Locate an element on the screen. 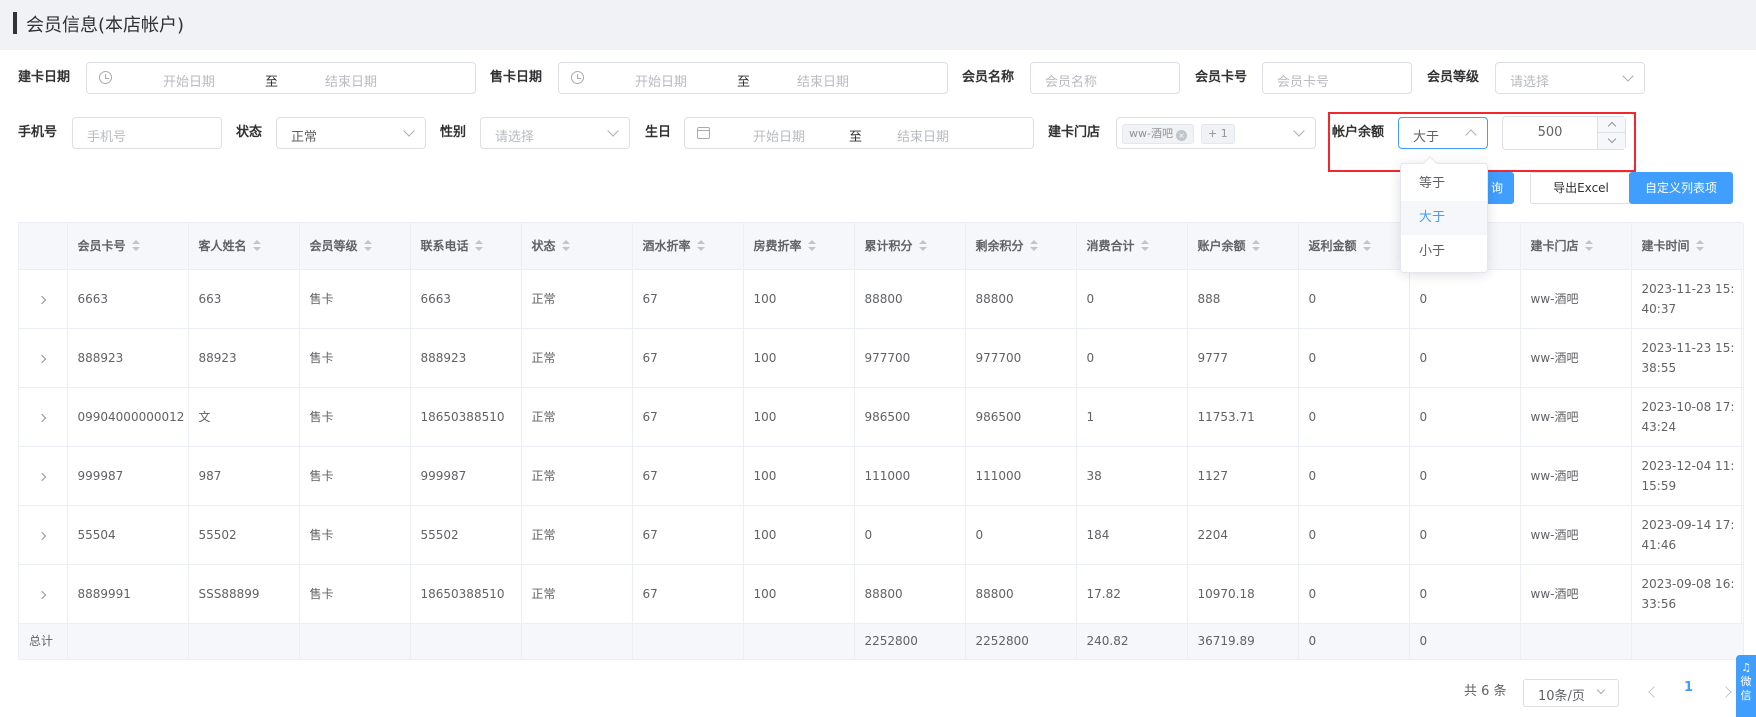  card-sale-date-range: 开始日期 至 结束日期 is located at coordinates (753, 78).